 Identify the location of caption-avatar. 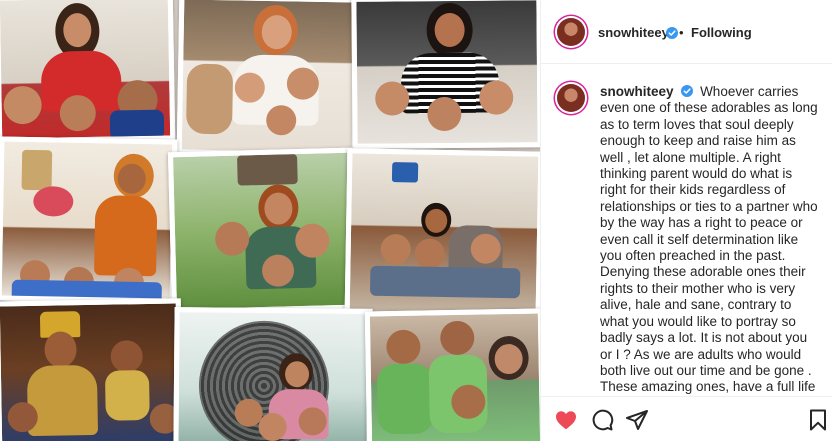
(571, 98).